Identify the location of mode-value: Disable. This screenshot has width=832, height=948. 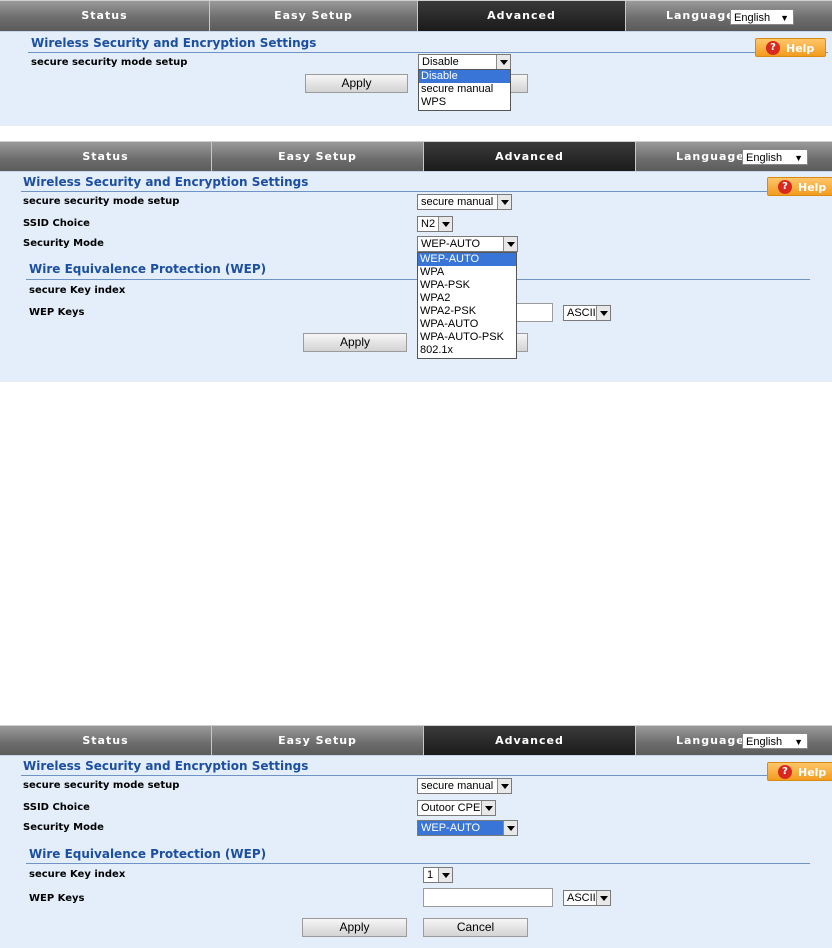
(440, 62).